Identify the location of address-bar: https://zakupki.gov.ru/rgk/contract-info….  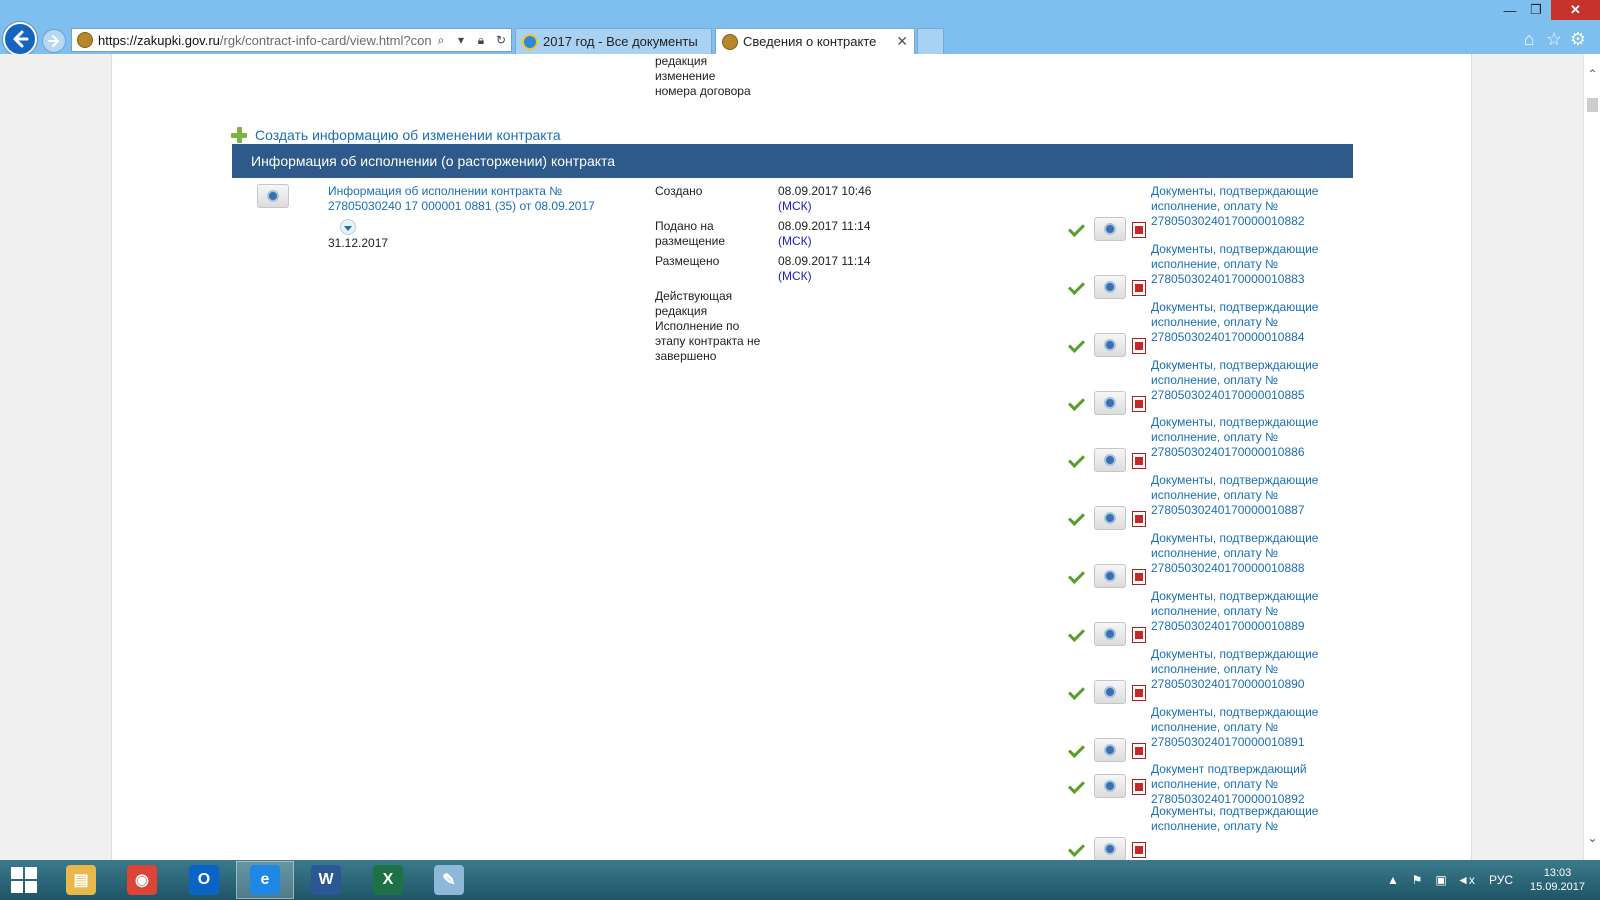
(291, 40).